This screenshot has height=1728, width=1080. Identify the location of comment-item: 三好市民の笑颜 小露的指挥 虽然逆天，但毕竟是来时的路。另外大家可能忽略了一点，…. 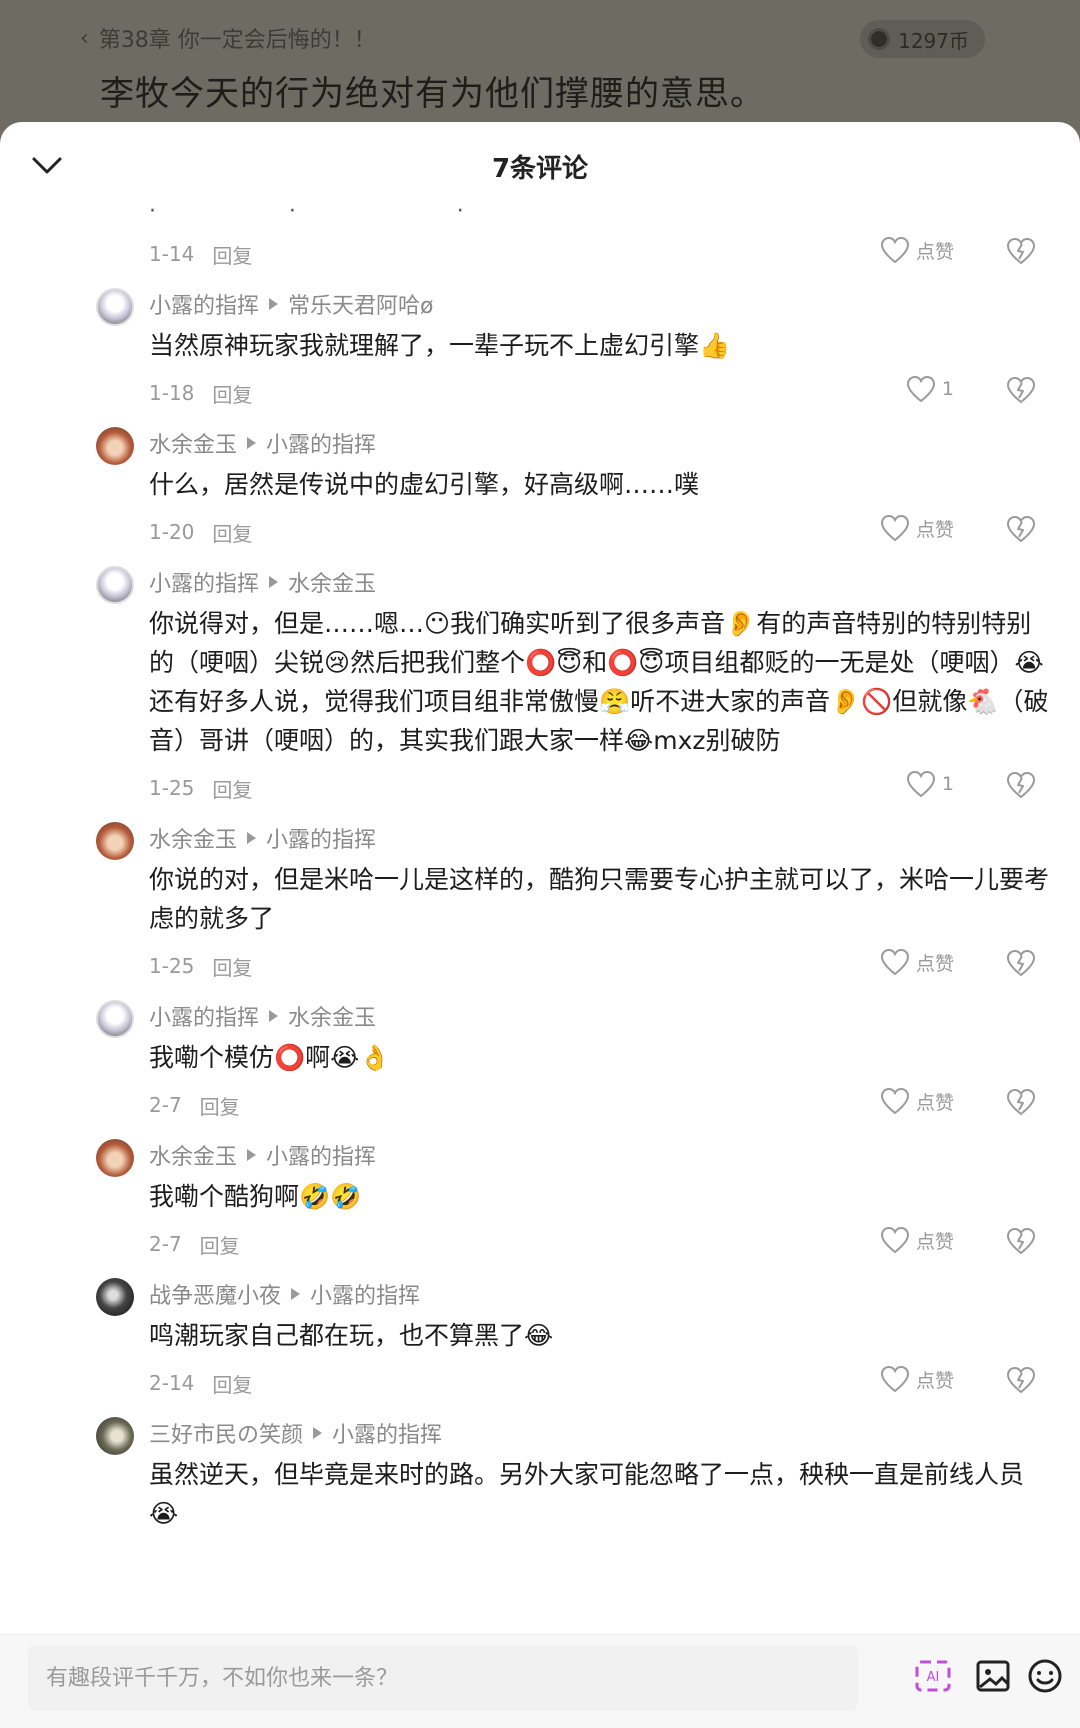
(540, 1469).